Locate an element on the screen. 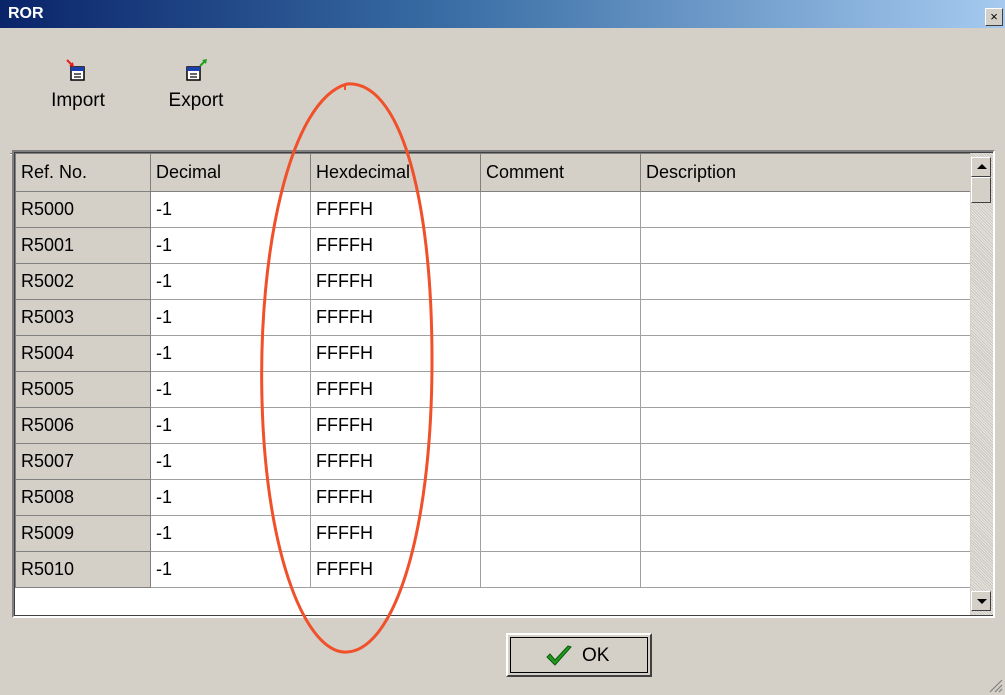 Image resolution: width=1005 pixels, height=695 pixels. table-row: R5006 -1 FFFFH is located at coordinates (497, 425).